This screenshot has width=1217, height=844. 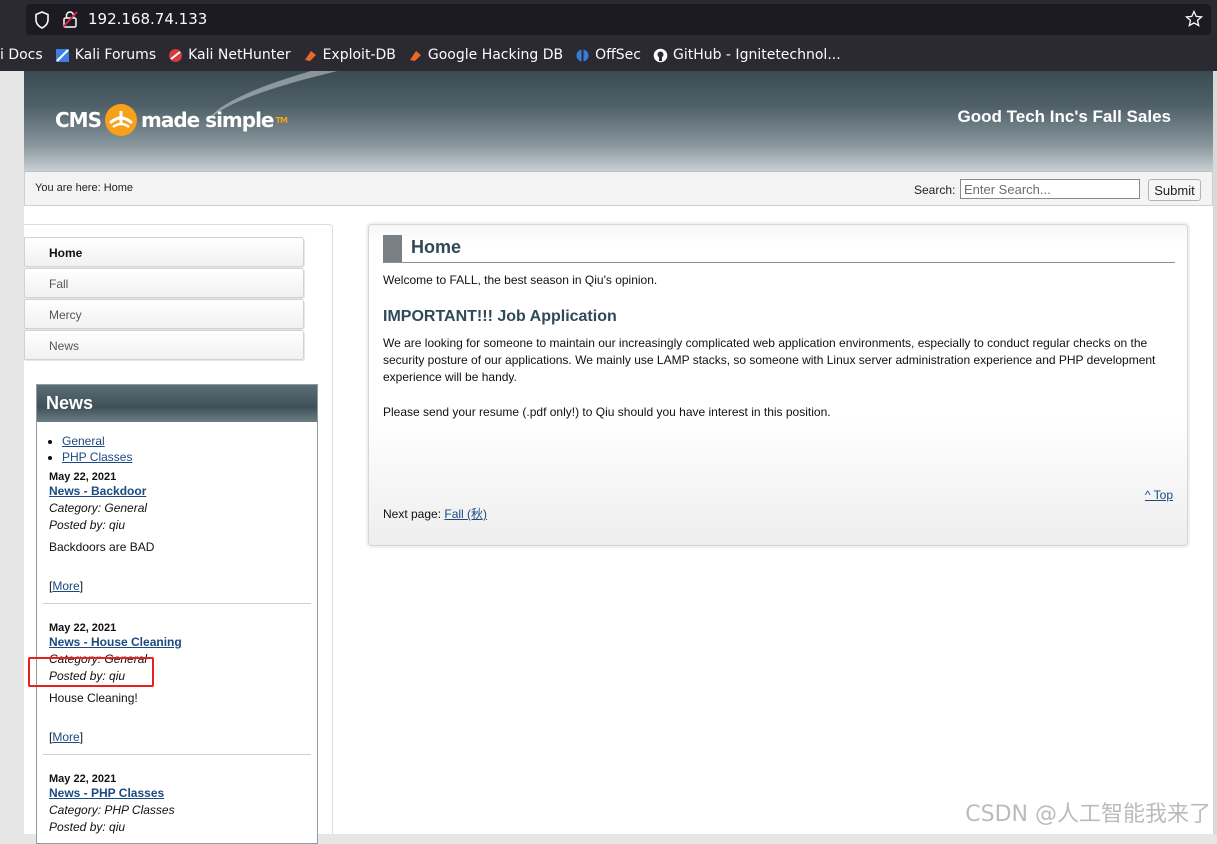 What do you see at coordinates (1174, 190) in the screenshot?
I see `search-submit-button: Submit` at bounding box center [1174, 190].